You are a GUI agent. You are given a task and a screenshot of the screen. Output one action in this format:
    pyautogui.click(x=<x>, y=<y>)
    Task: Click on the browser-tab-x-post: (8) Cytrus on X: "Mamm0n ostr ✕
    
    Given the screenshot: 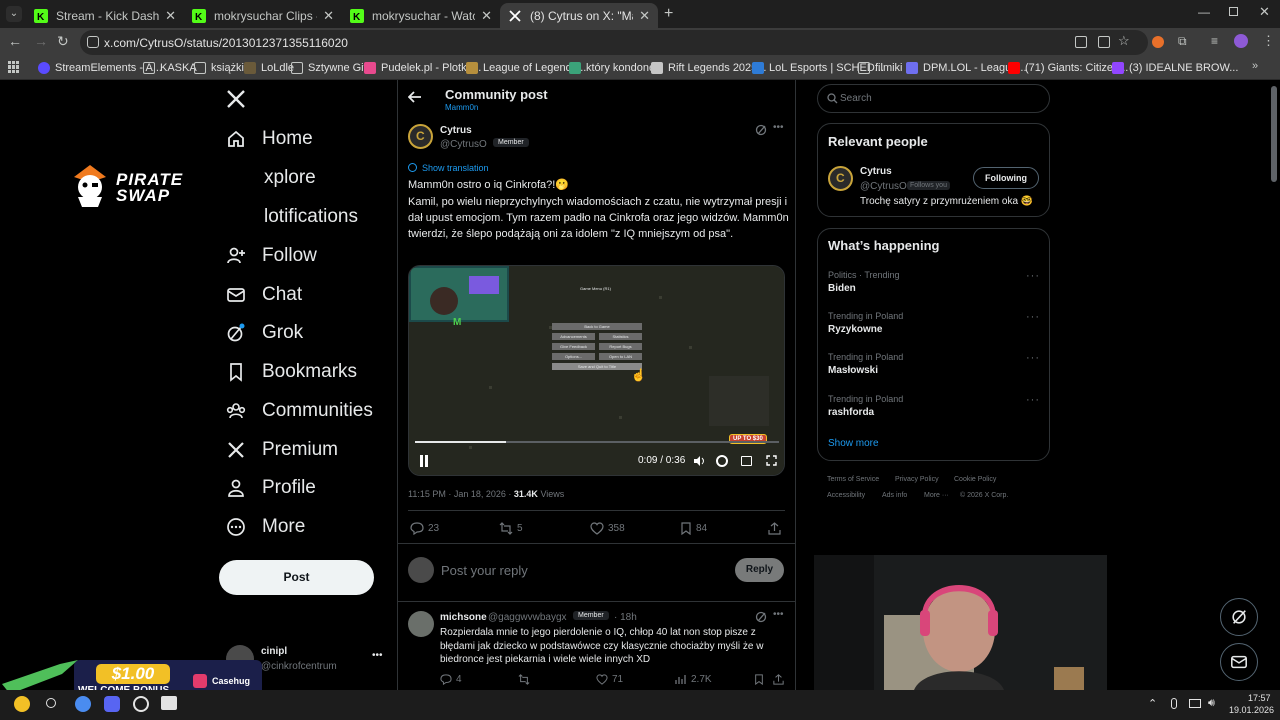 What is the action you would take?
    pyautogui.click(x=579, y=15)
    